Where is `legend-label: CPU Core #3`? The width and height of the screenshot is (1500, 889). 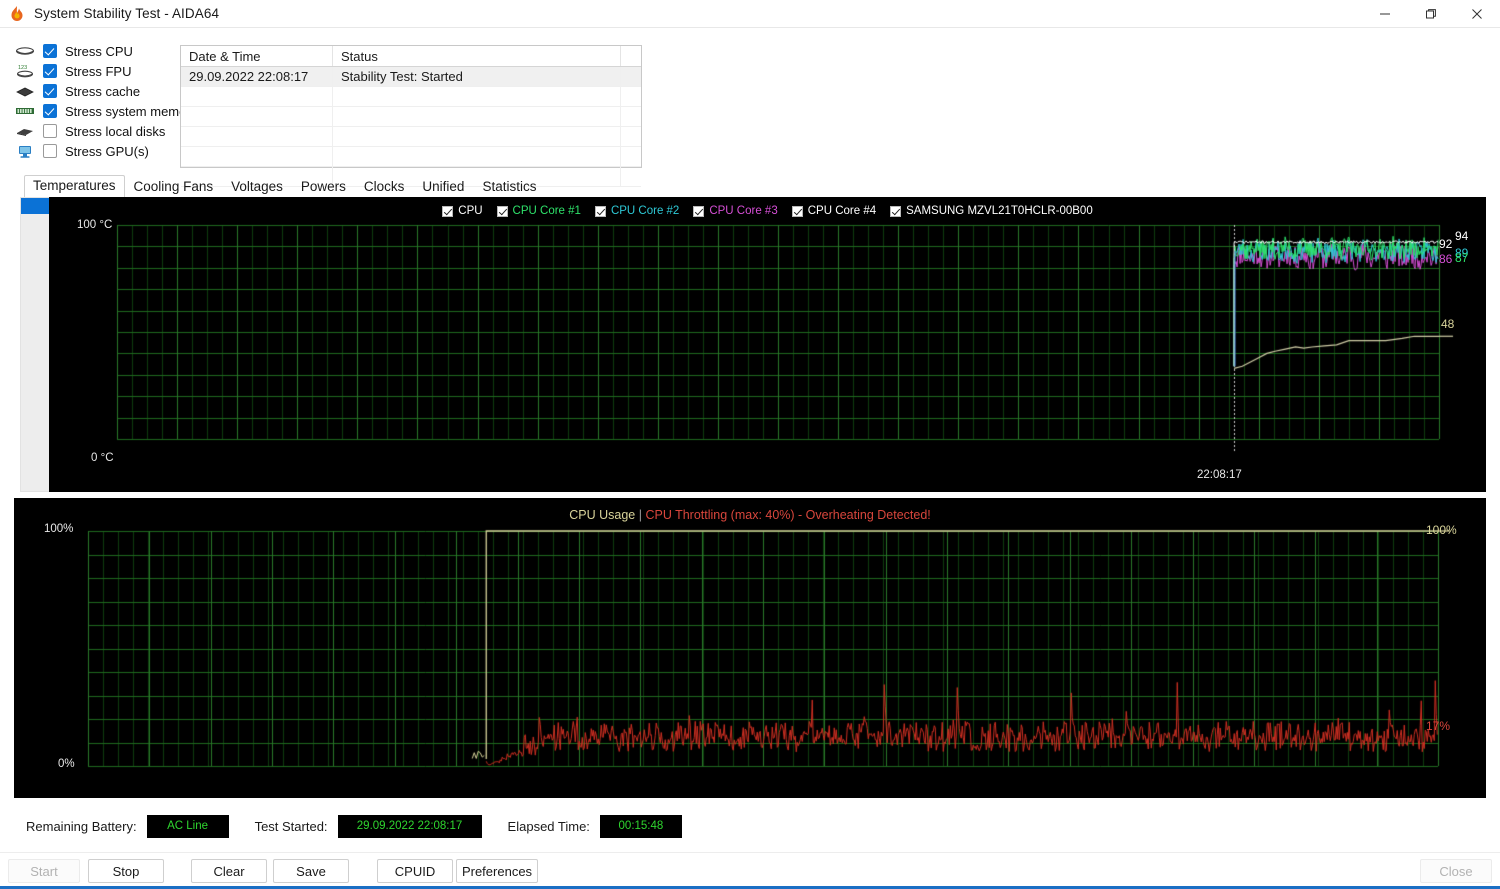
legend-label: CPU Core #3 is located at coordinates (743, 211).